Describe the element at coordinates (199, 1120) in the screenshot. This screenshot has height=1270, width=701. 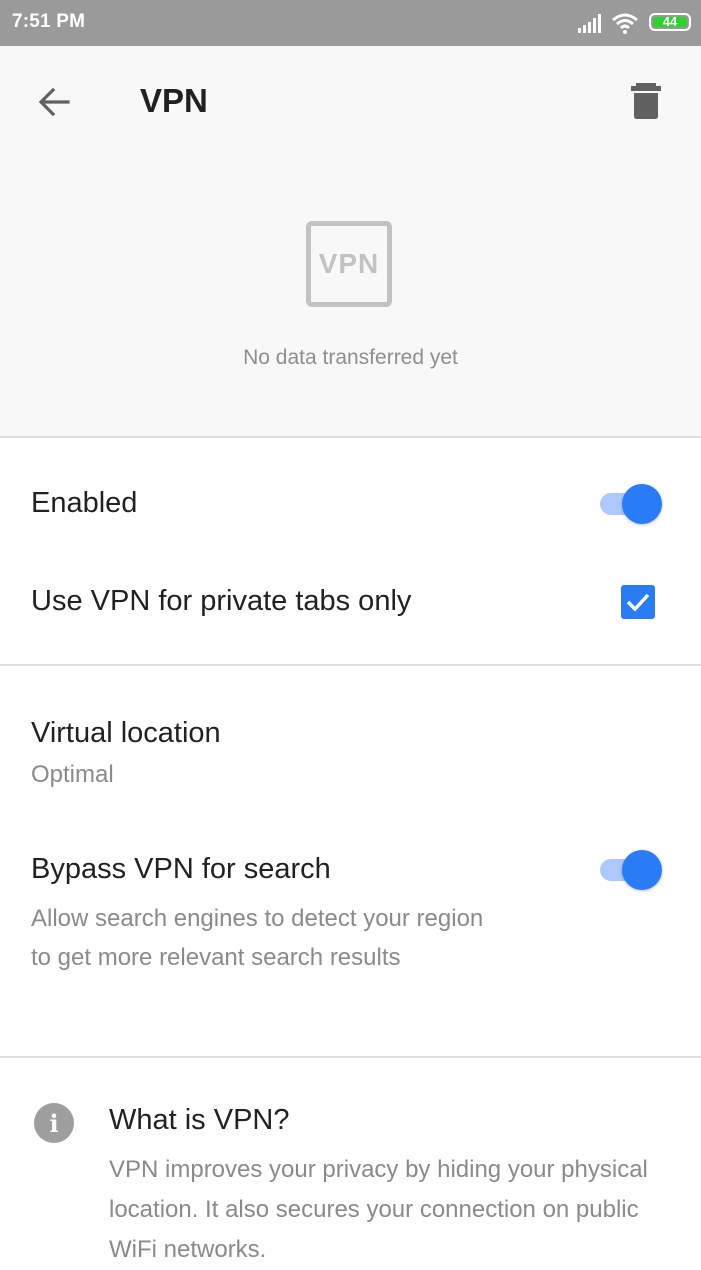
I see `info-title: What is VPN?` at that location.